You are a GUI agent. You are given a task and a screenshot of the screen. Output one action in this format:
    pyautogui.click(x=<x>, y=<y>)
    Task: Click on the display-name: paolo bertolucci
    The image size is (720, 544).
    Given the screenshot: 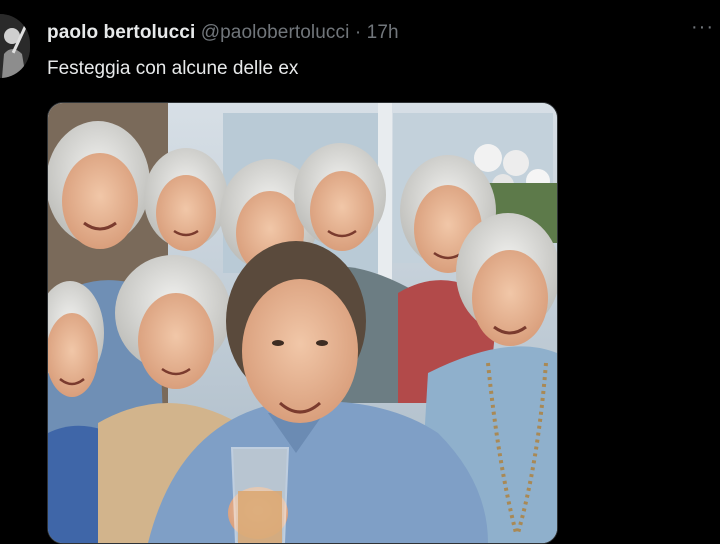 What is the action you would take?
    pyautogui.click(x=121, y=32)
    